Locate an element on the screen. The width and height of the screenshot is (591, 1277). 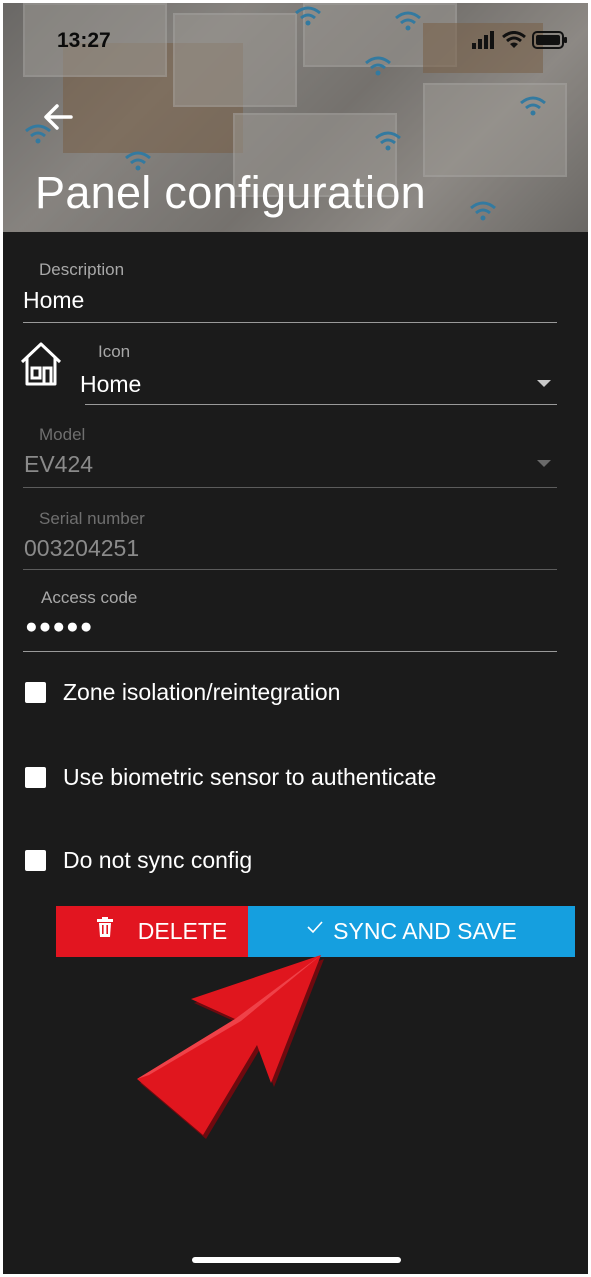
delete-button: DELETE is located at coordinates (161, 931).